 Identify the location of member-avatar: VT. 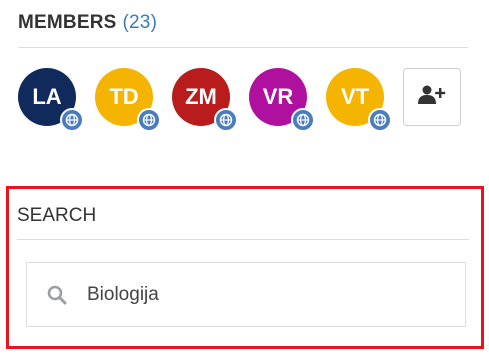
(359, 100).